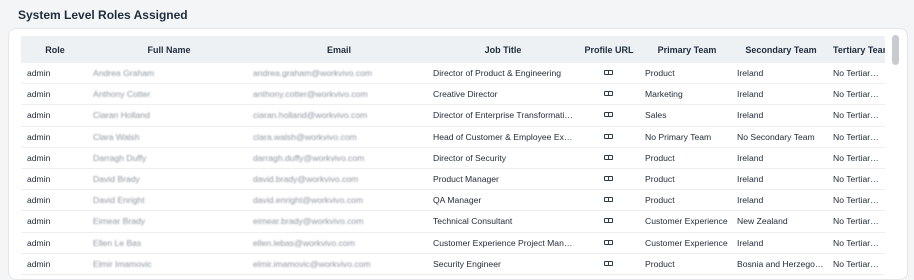 This screenshot has height=280, width=914. What do you see at coordinates (169, 264) in the screenshot?
I see `cell-full-name: Elmir Imamovic` at bounding box center [169, 264].